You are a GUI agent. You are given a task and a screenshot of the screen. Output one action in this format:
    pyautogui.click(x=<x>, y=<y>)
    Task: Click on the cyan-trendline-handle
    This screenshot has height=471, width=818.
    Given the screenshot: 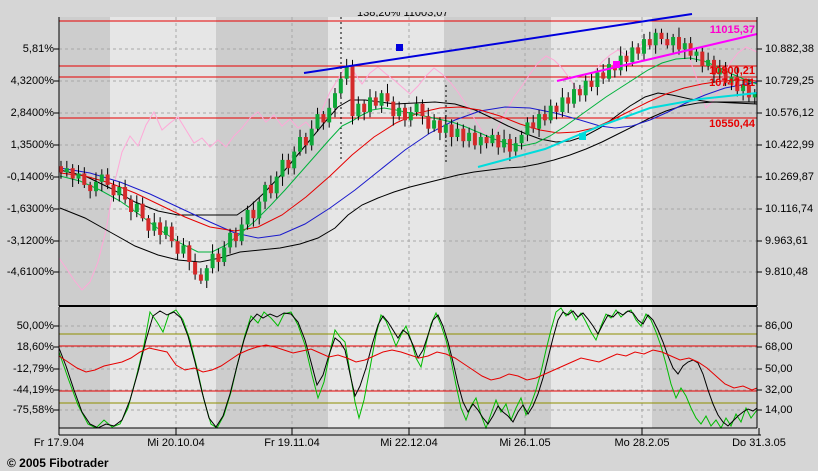 What is the action you would take?
    pyautogui.click(x=582, y=136)
    